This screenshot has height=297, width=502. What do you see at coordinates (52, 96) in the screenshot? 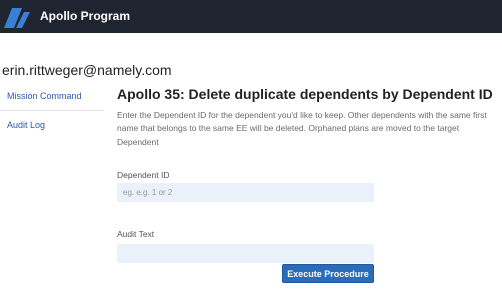
I see `sidebar-item-mission-command: Mission Command` at bounding box center [52, 96].